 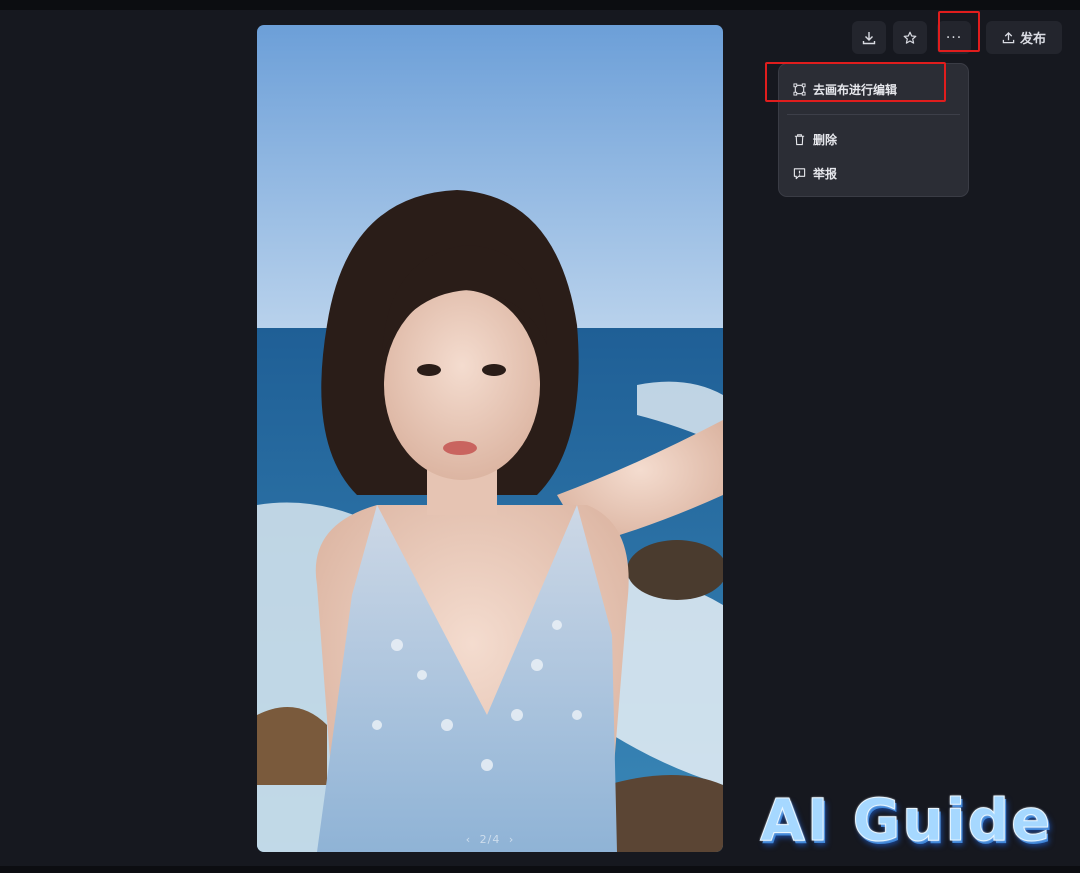 I want to click on download-icon, so click(x=869, y=37).